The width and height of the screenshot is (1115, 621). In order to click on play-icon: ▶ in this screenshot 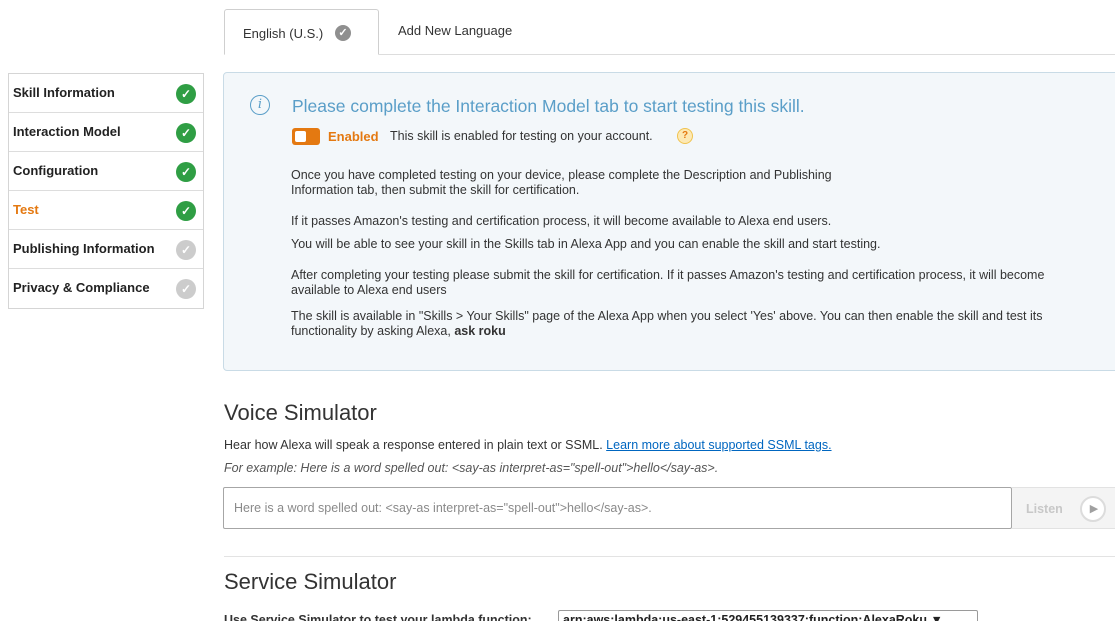, I will do `click(1093, 509)`.